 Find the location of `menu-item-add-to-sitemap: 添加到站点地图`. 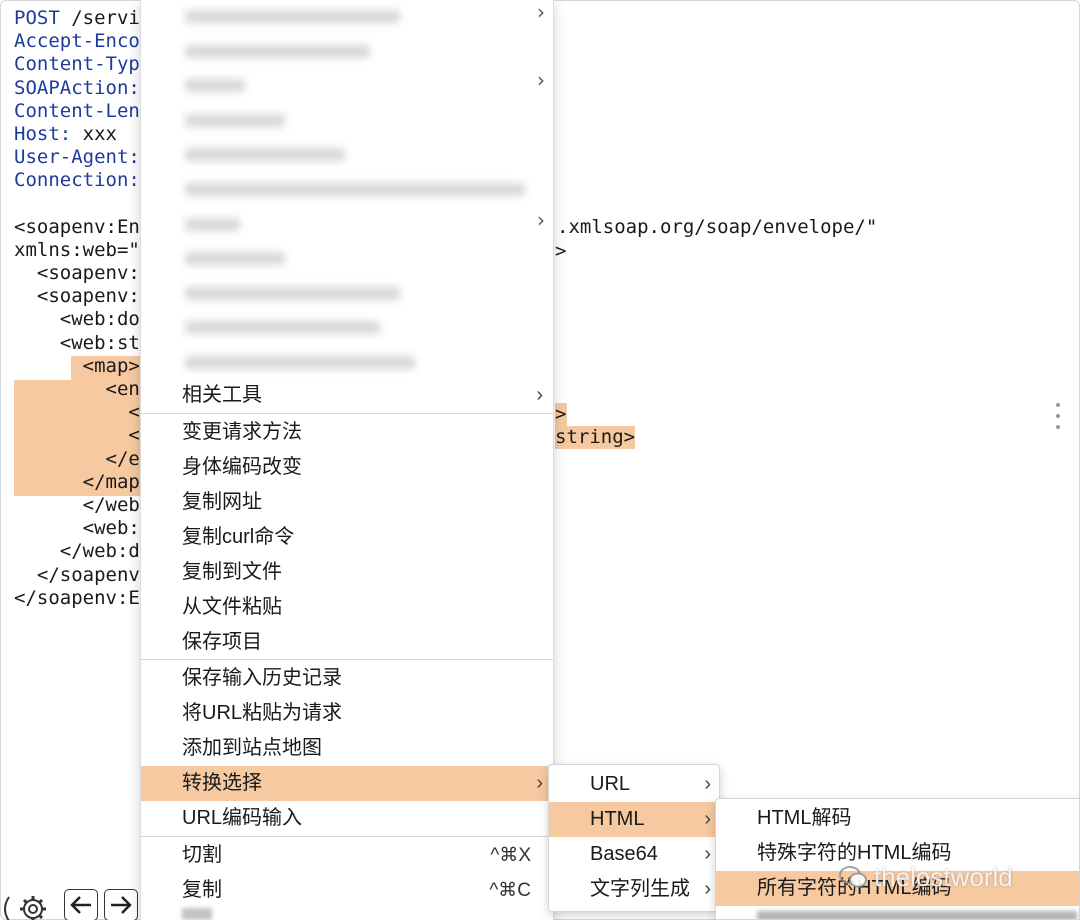

menu-item-add-to-sitemap: 添加到站点地图 is located at coordinates (347, 748).